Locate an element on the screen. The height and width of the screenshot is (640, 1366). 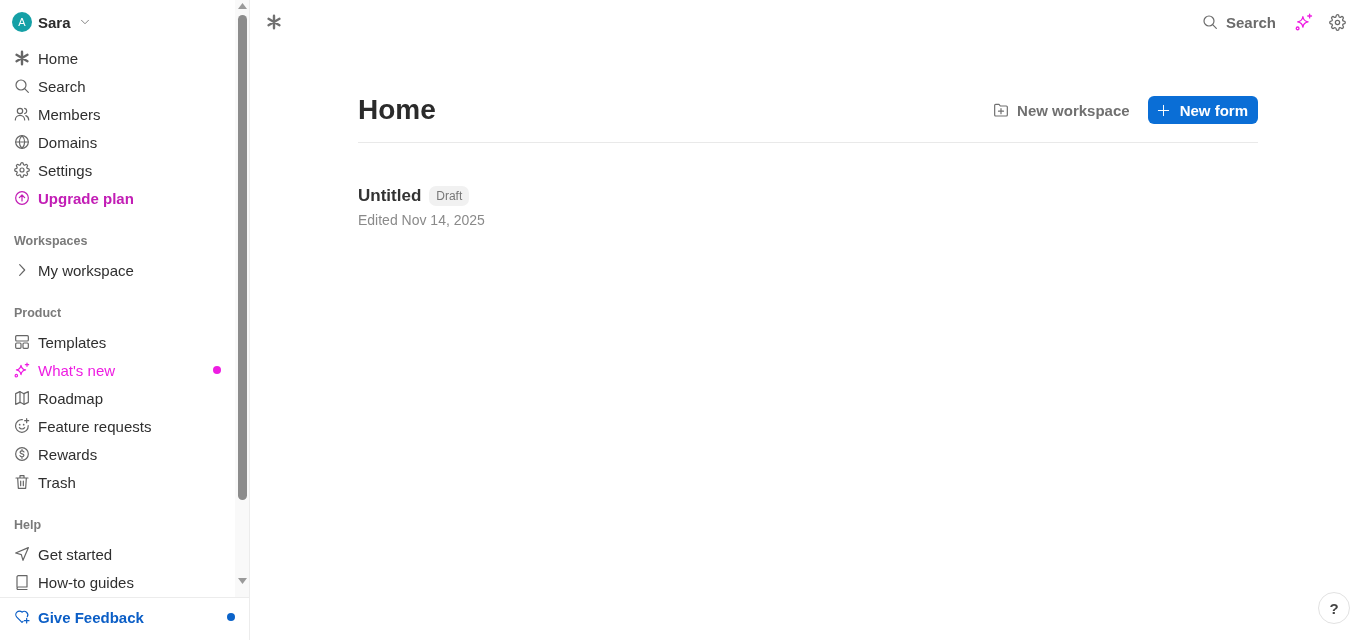
section-heading: Product is located at coordinates (38, 313).